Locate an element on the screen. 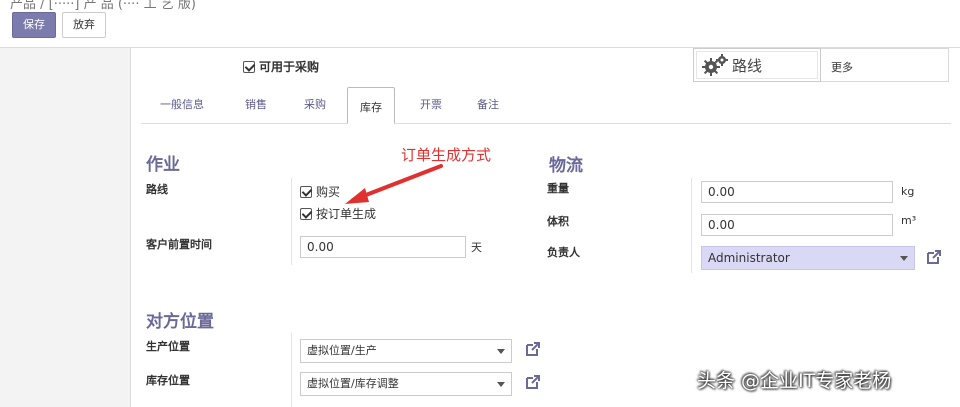 Image resolution: width=960 pixels, height=407 pixels. tab-invoicing: 开票 is located at coordinates (431, 104).